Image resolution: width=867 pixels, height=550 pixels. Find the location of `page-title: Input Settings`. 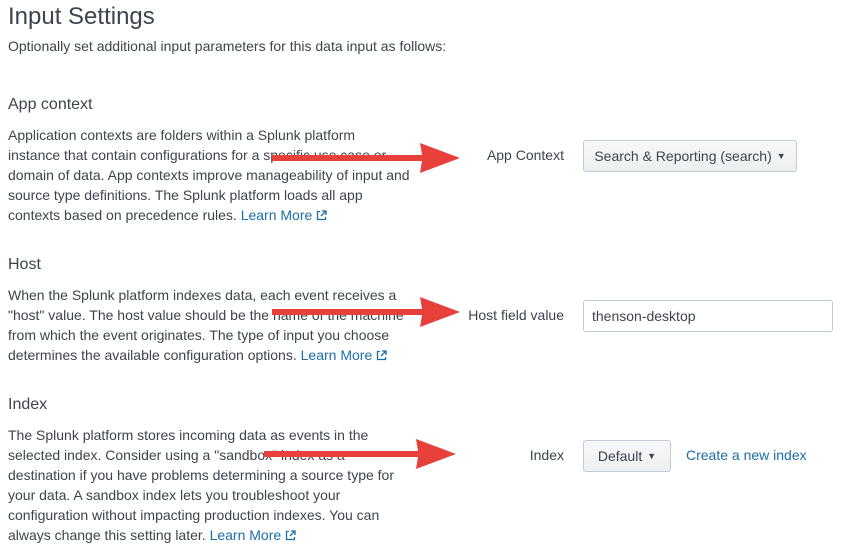

page-title: Input Settings is located at coordinates (81, 16).